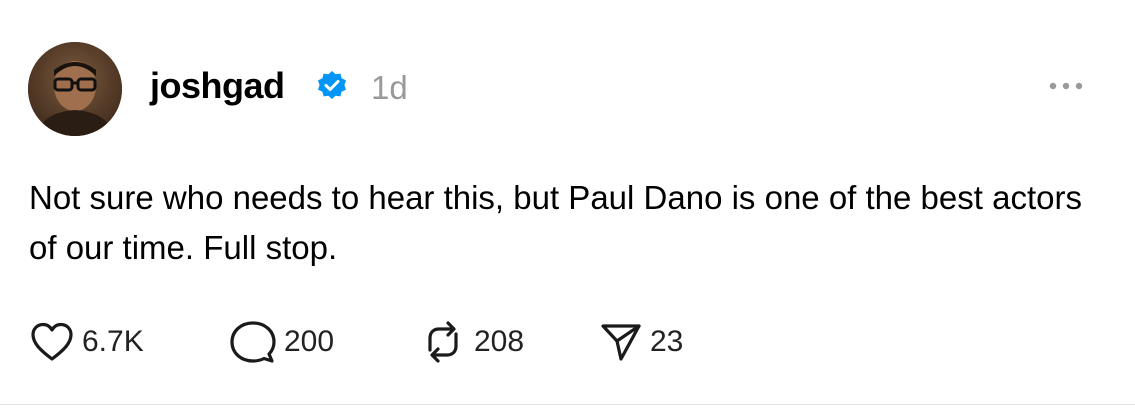  What do you see at coordinates (113, 341) in the screenshot?
I see `like-count: 6.7K` at bounding box center [113, 341].